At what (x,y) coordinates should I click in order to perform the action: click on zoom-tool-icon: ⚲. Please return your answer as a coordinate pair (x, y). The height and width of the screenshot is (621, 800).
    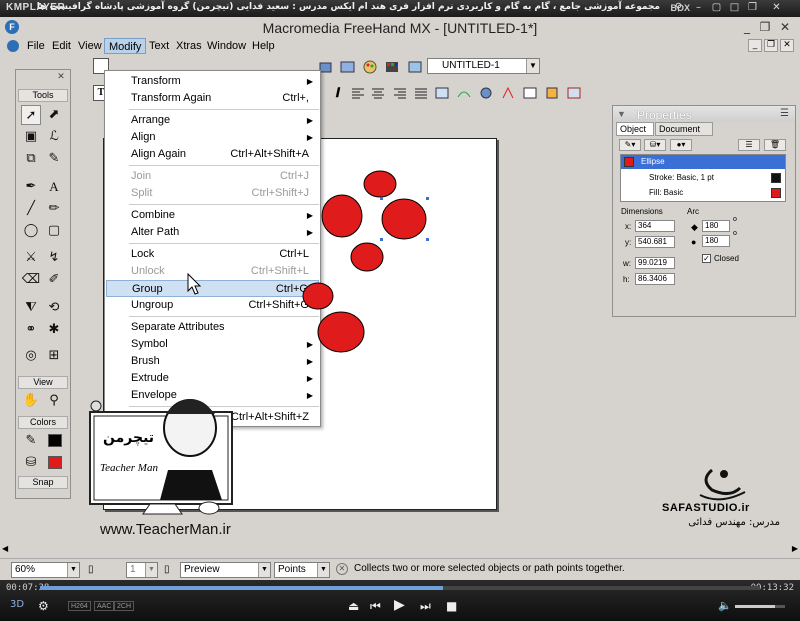
    Looking at the image, I should click on (54, 401).